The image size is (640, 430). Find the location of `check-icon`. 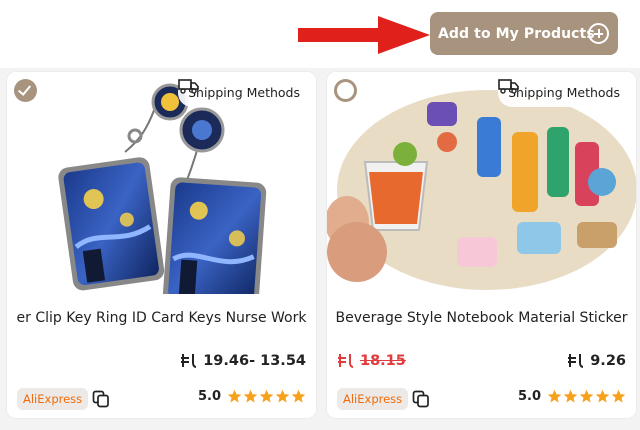

check-icon is located at coordinates (24, 89).